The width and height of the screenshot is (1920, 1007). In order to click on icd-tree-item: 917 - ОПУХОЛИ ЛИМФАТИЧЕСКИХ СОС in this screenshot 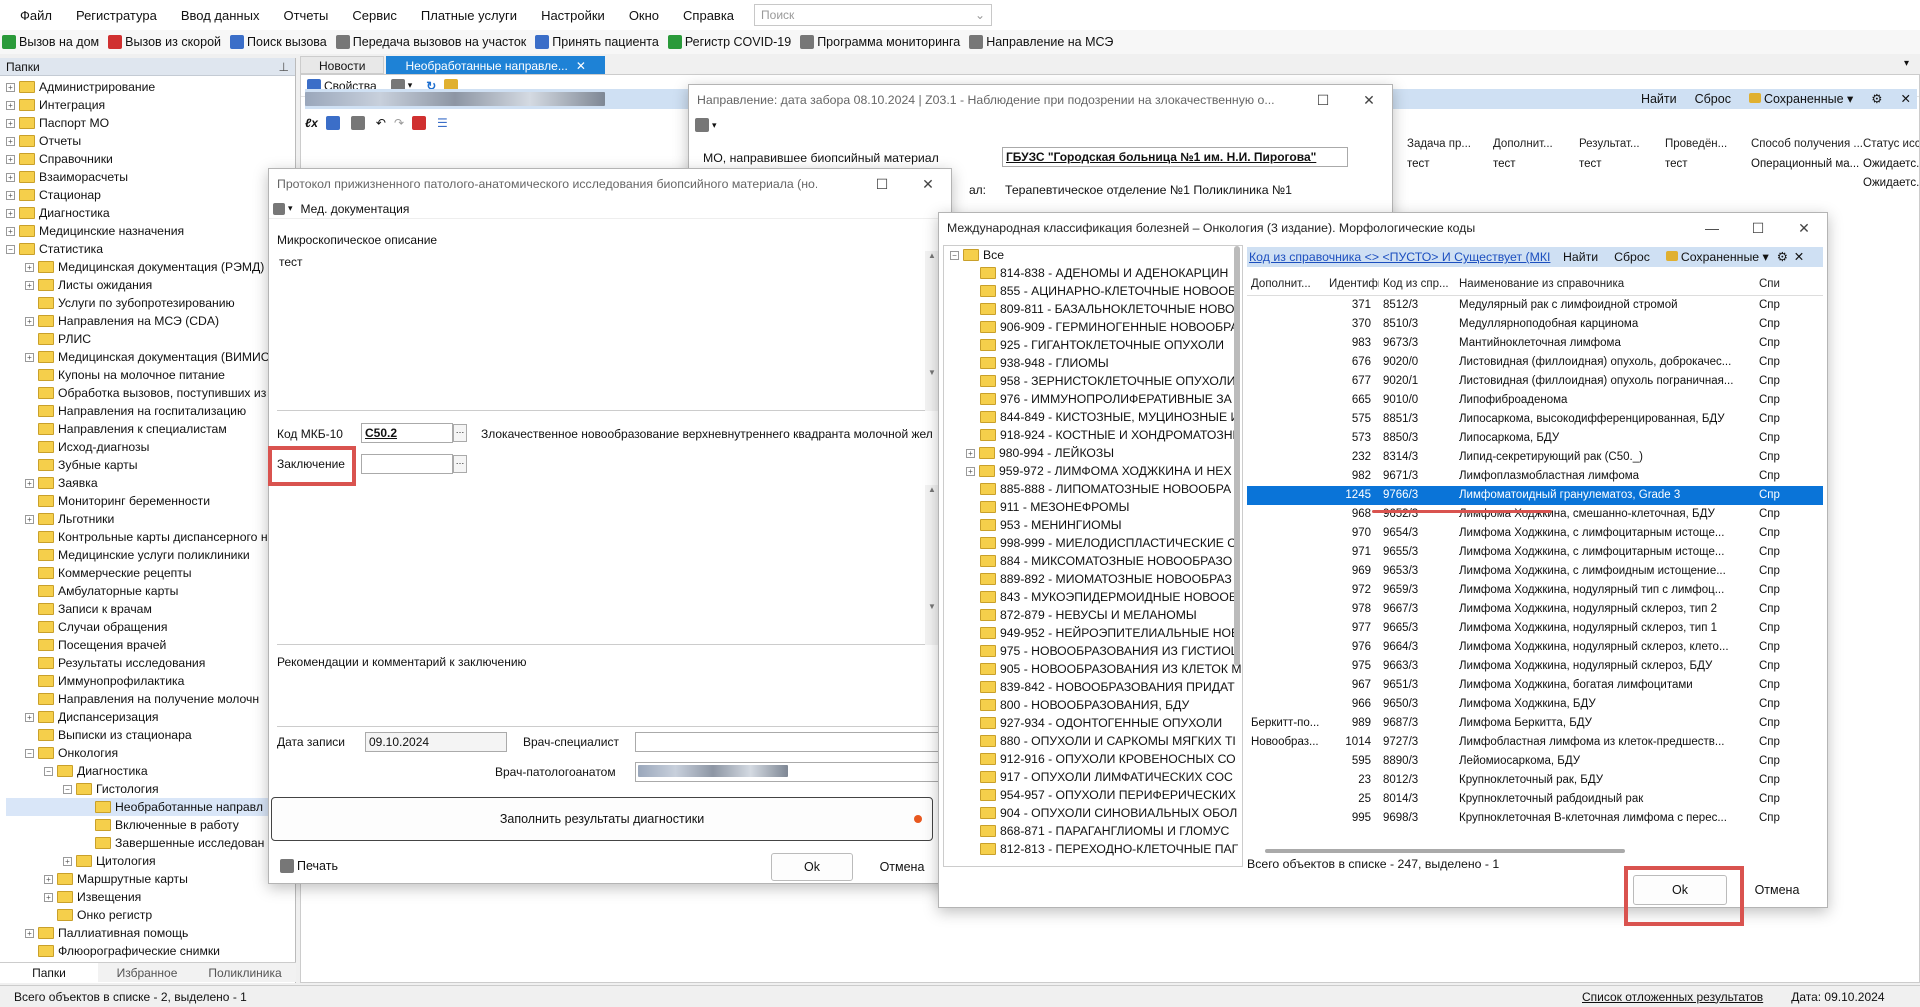, I will do `click(1093, 777)`.